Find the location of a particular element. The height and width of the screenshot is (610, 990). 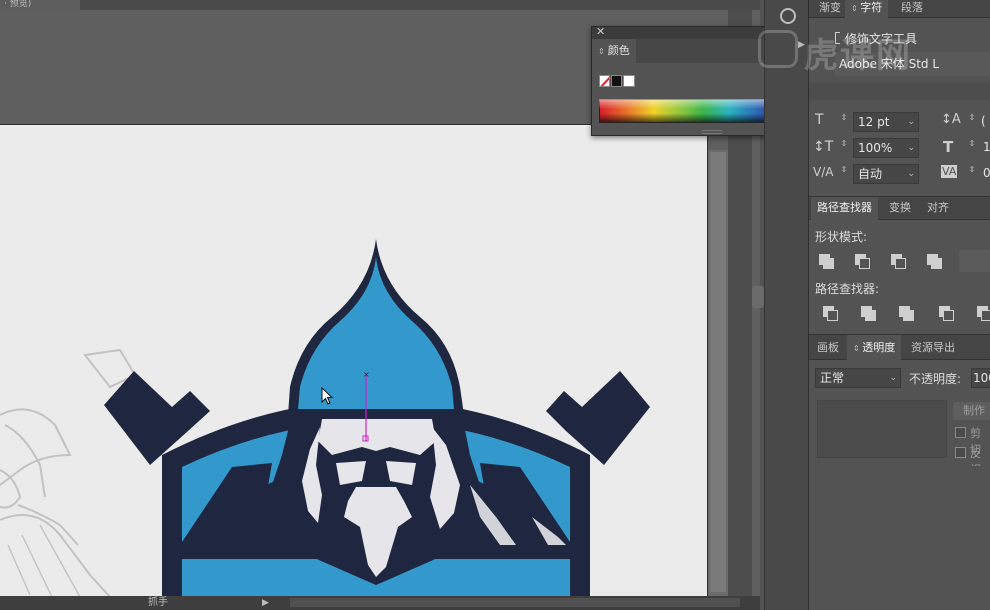

exclude-icon is located at coordinates (934, 261).